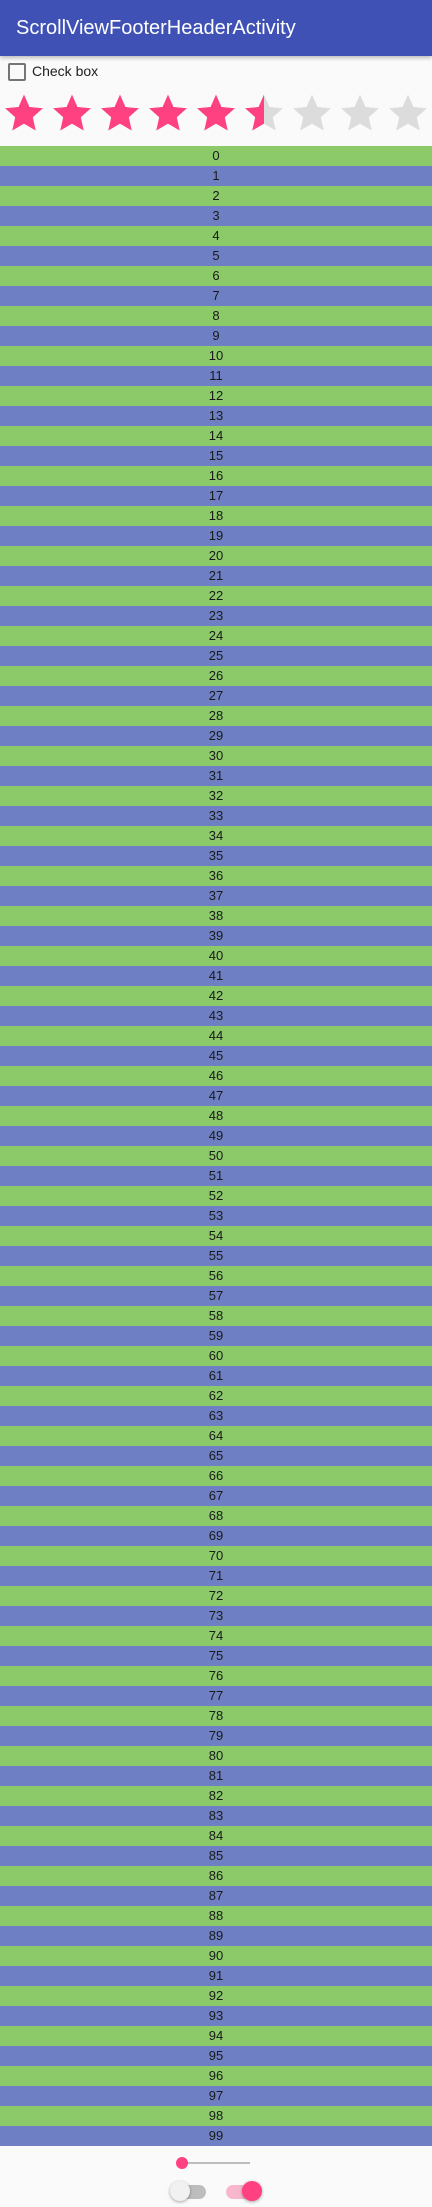  Describe the element at coordinates (216, 516) in the screenshot. I see `list-item: 18` at that location.